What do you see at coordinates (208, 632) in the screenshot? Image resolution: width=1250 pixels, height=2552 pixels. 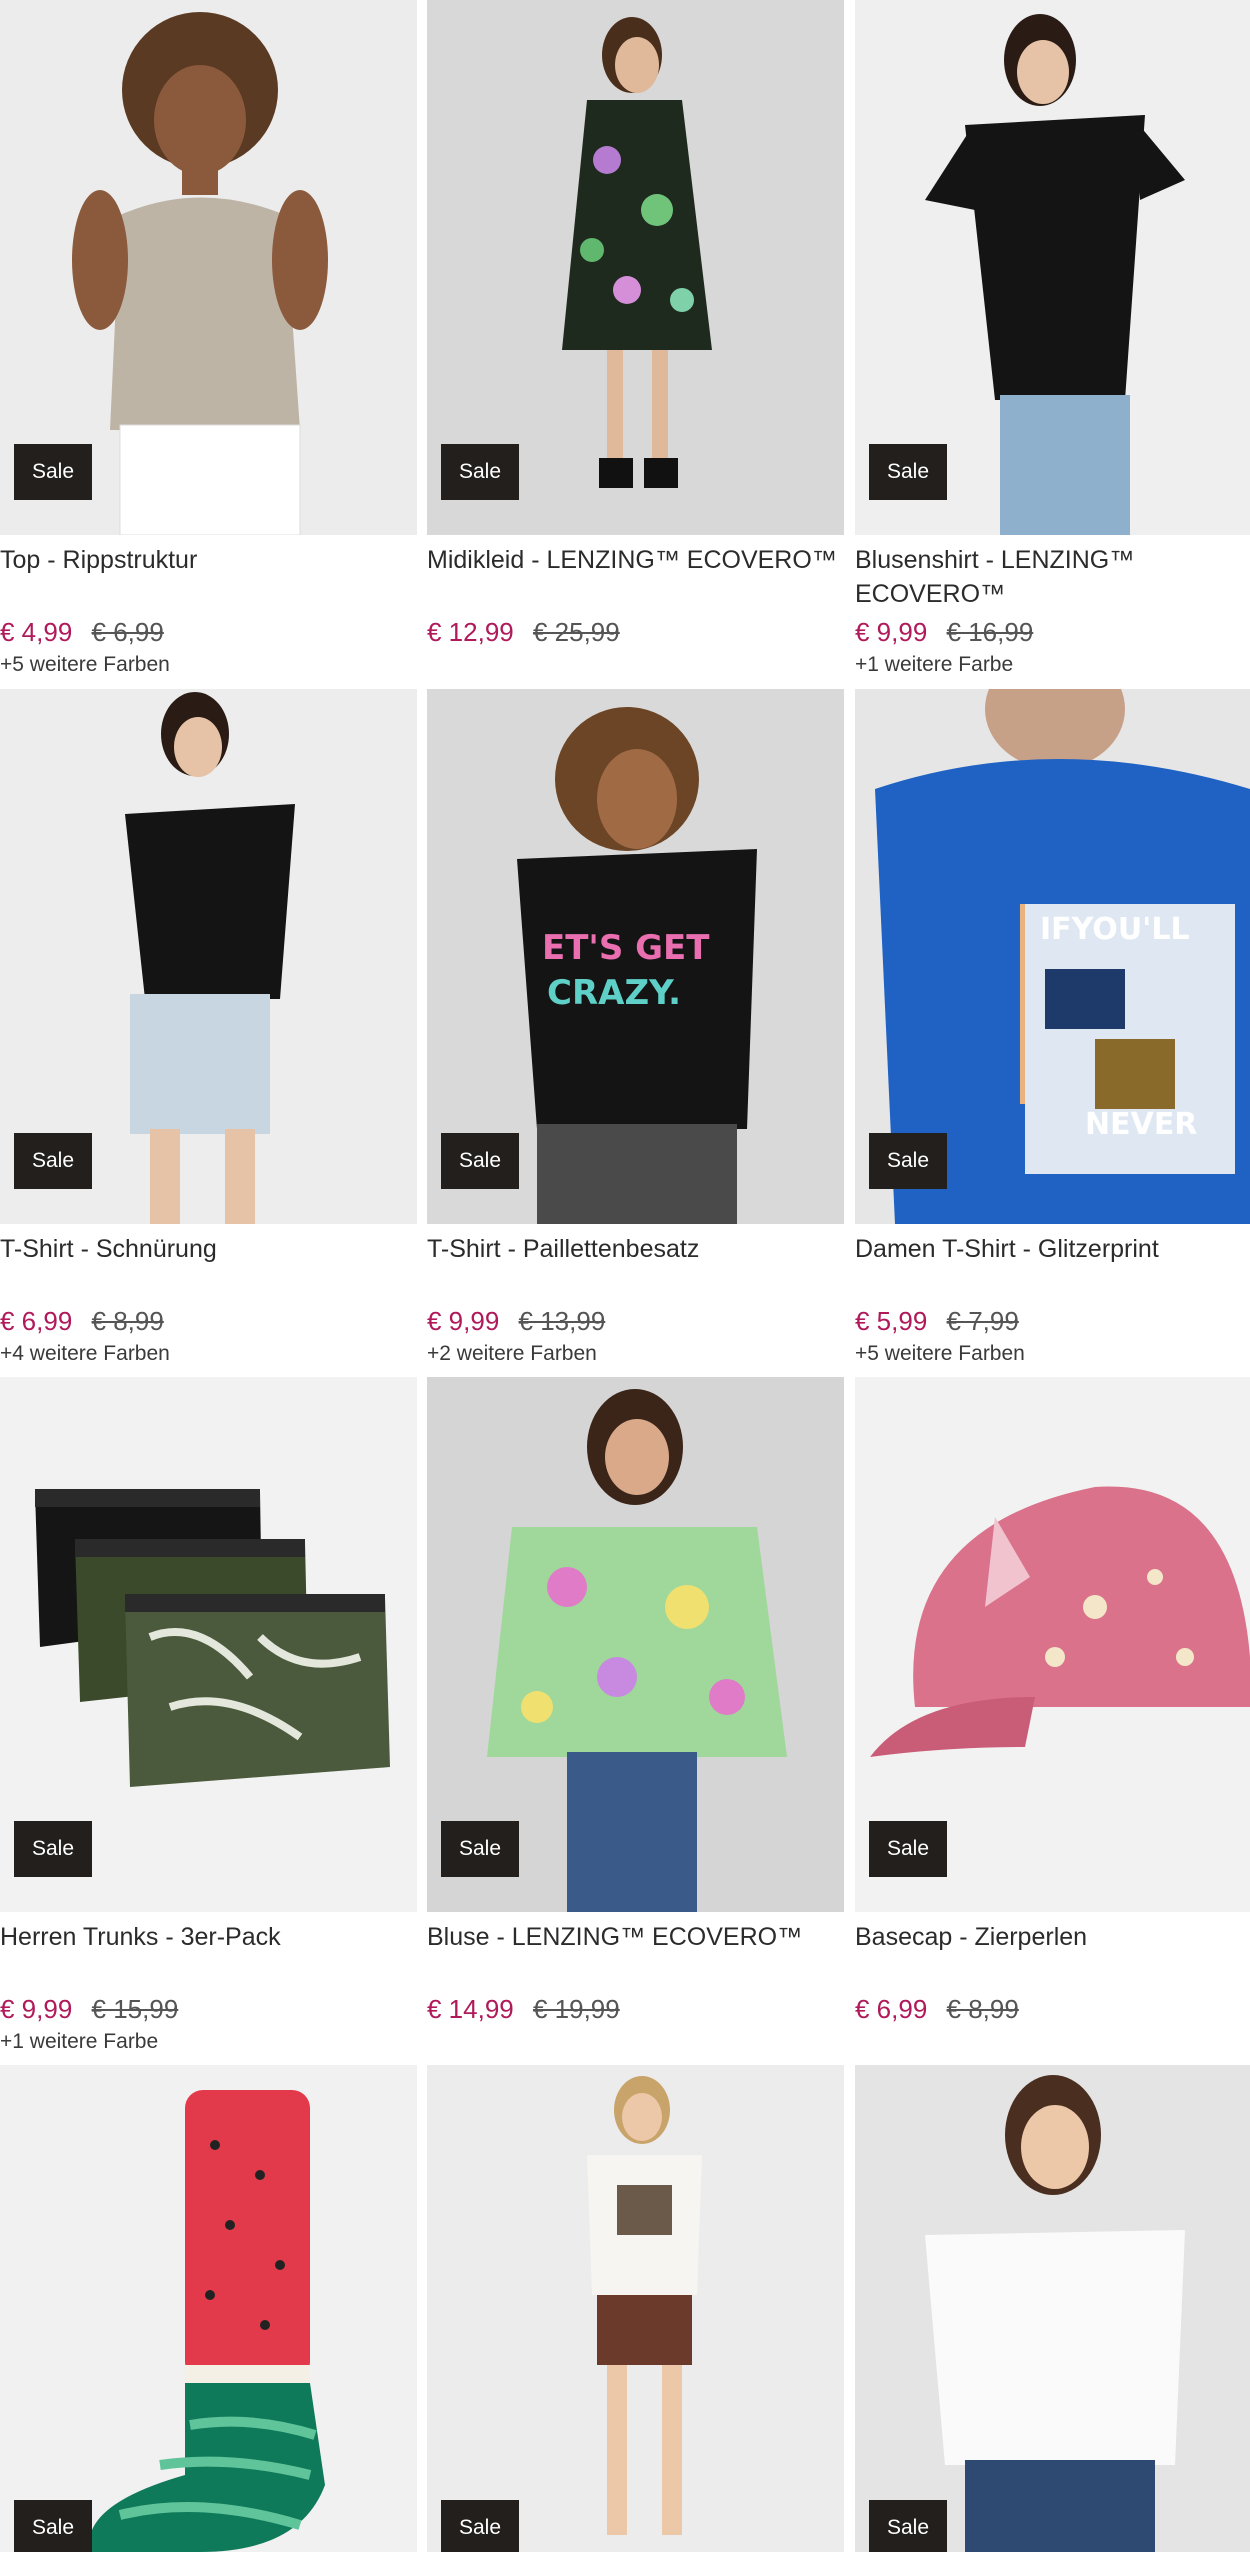 I see `product-prices: € 4,99 € 6,99` at bounding box center [208, 632].